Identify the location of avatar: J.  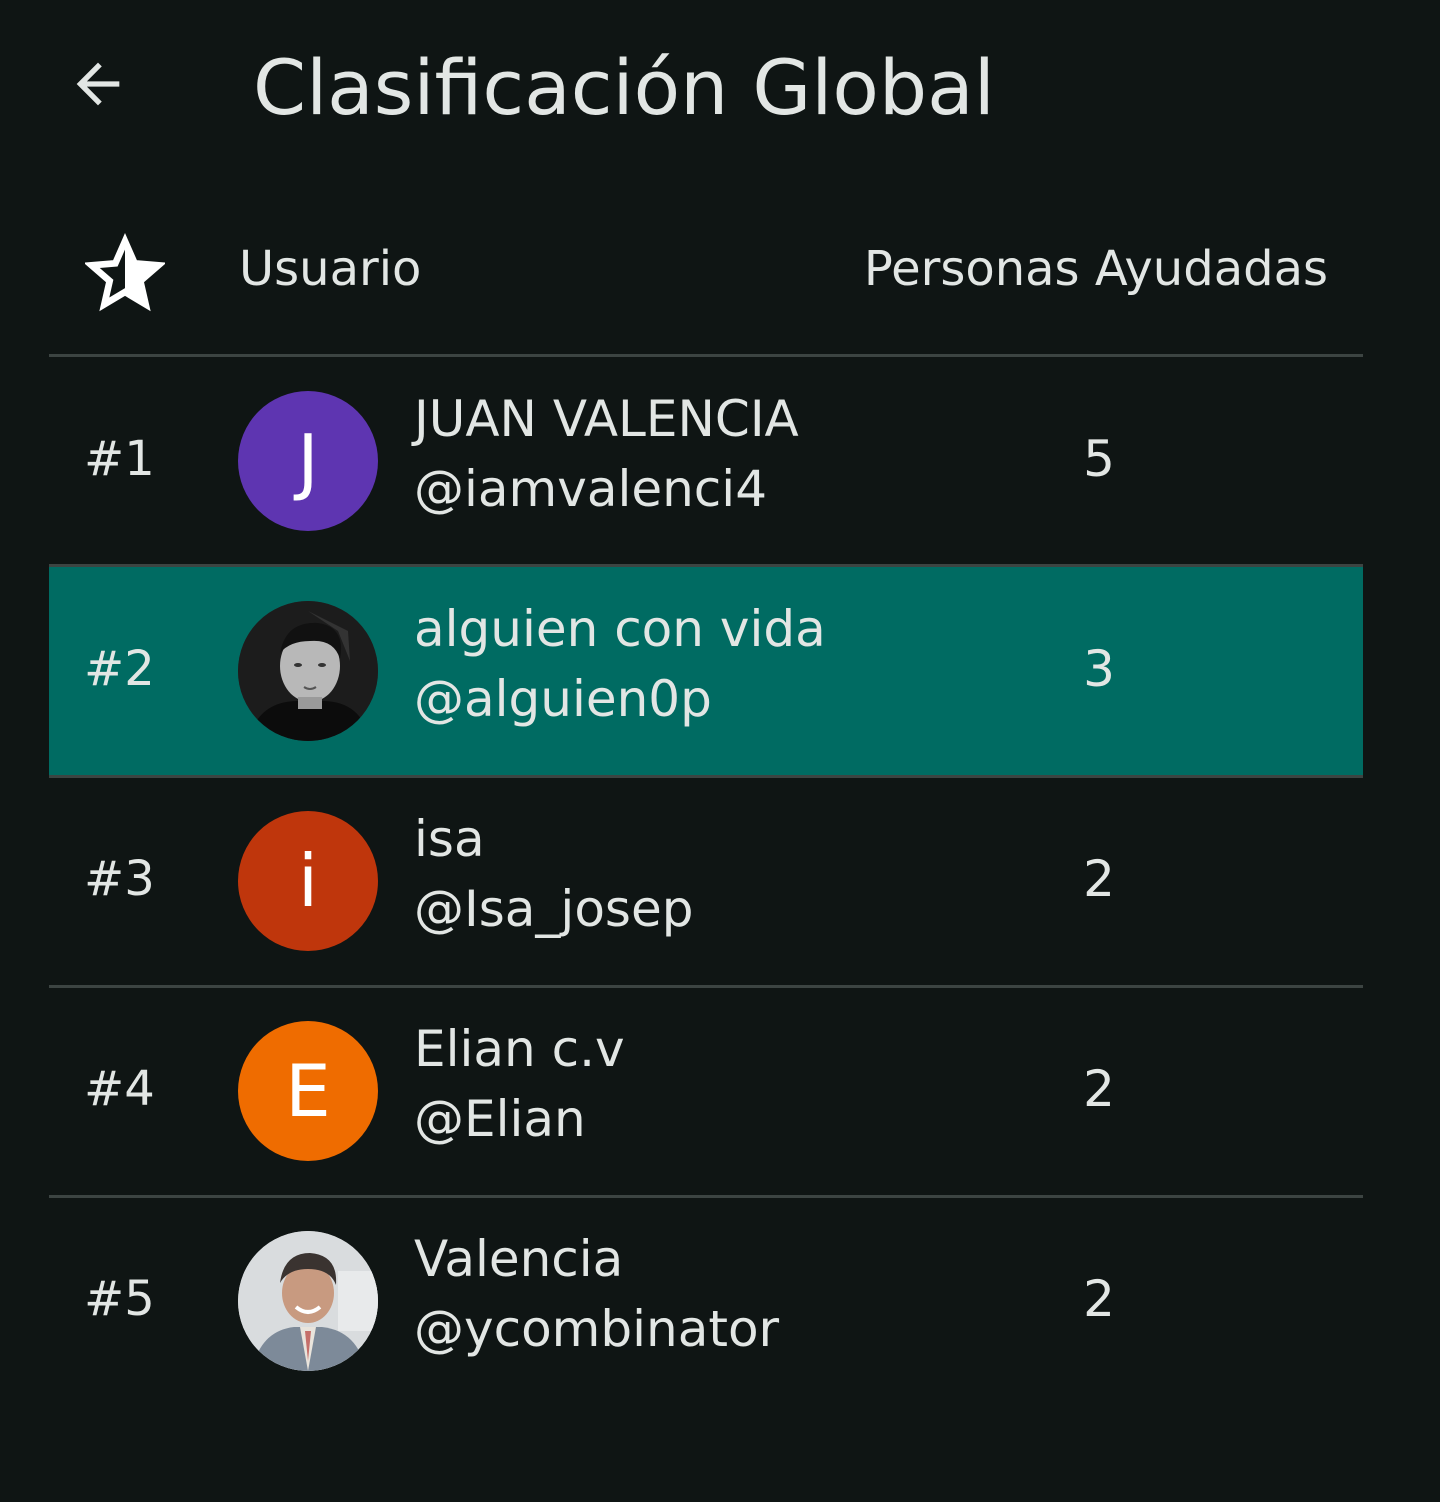
(308, 461).